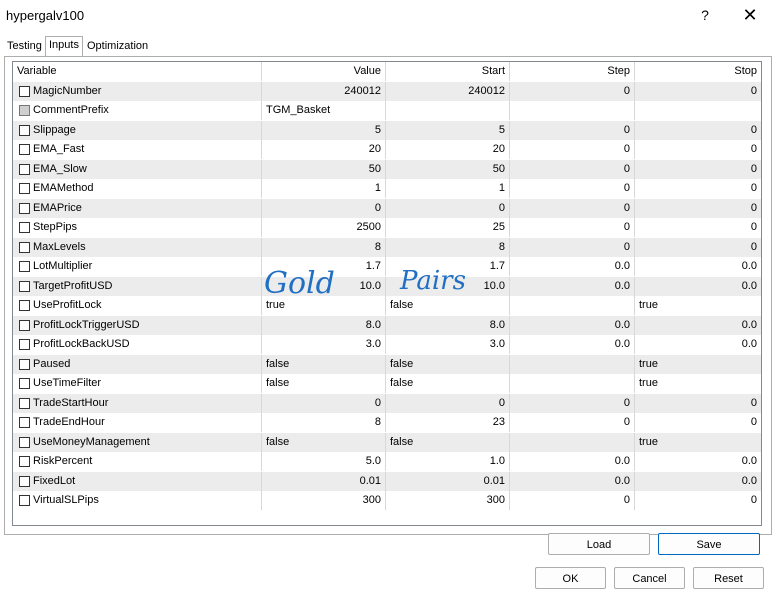 The width and height of the screenshot is (777, 600). I want to click on help-button: ?, so click(705, 15).